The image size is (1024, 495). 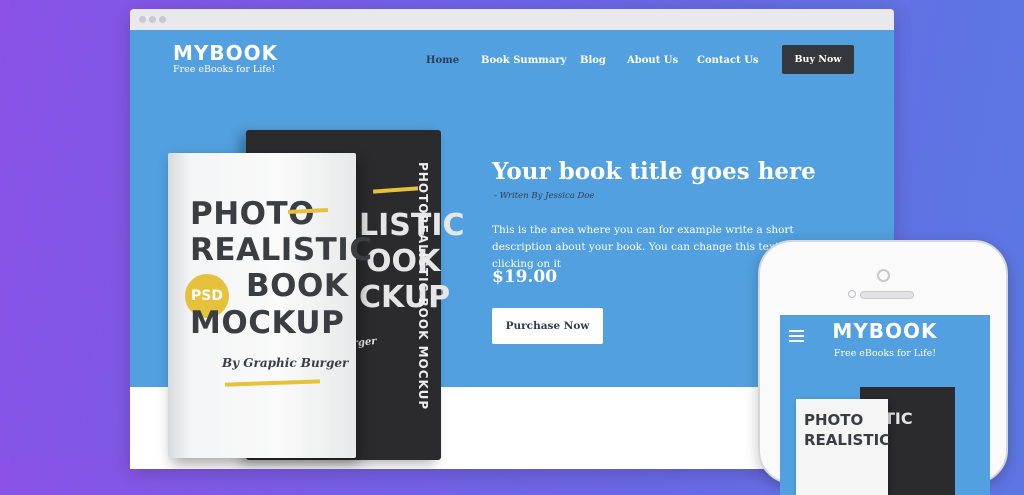 What do you see at coordinates (593, 60) in the screenshot?
I see `nav-blog: Blog` at bounding box center [593, 60].